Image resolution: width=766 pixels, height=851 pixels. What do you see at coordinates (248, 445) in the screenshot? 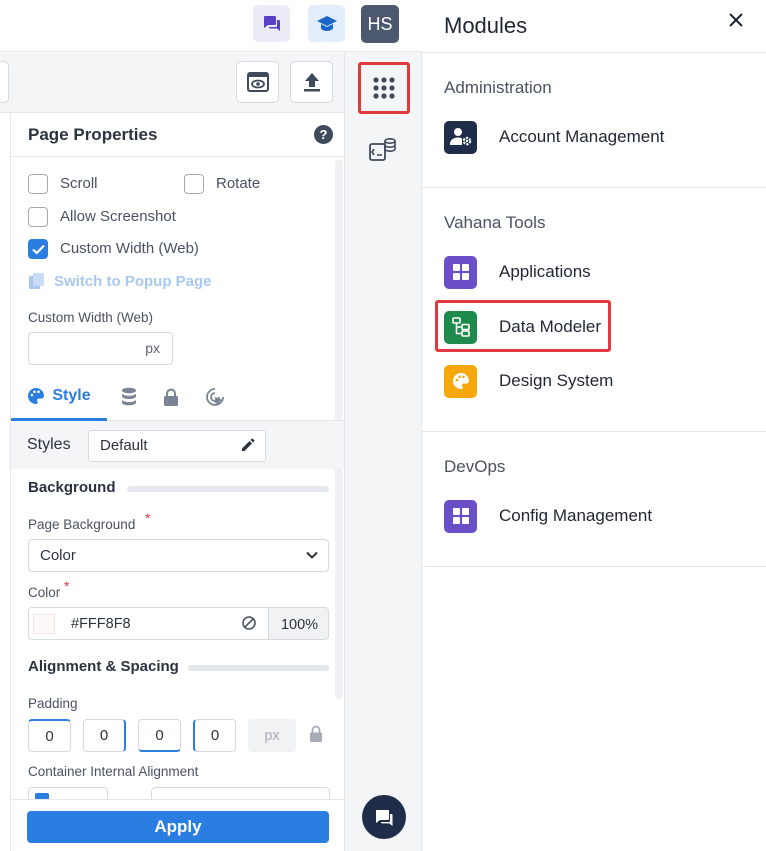
I see `pencil-icon` at bounding box center [248, 445].